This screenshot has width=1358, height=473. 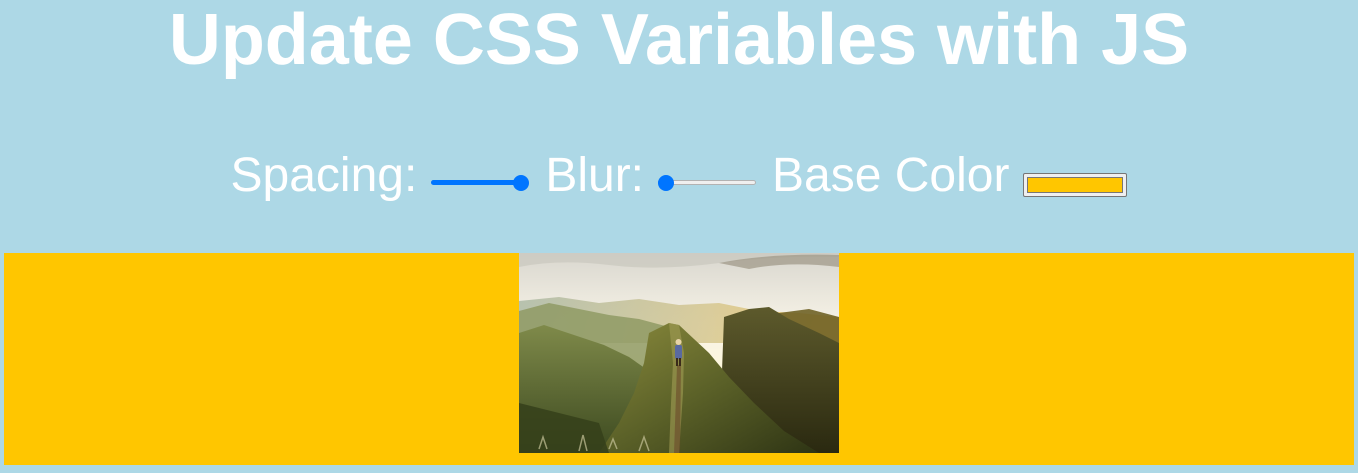 I want to click on base-color-picker, so click(x=1075, y=185).